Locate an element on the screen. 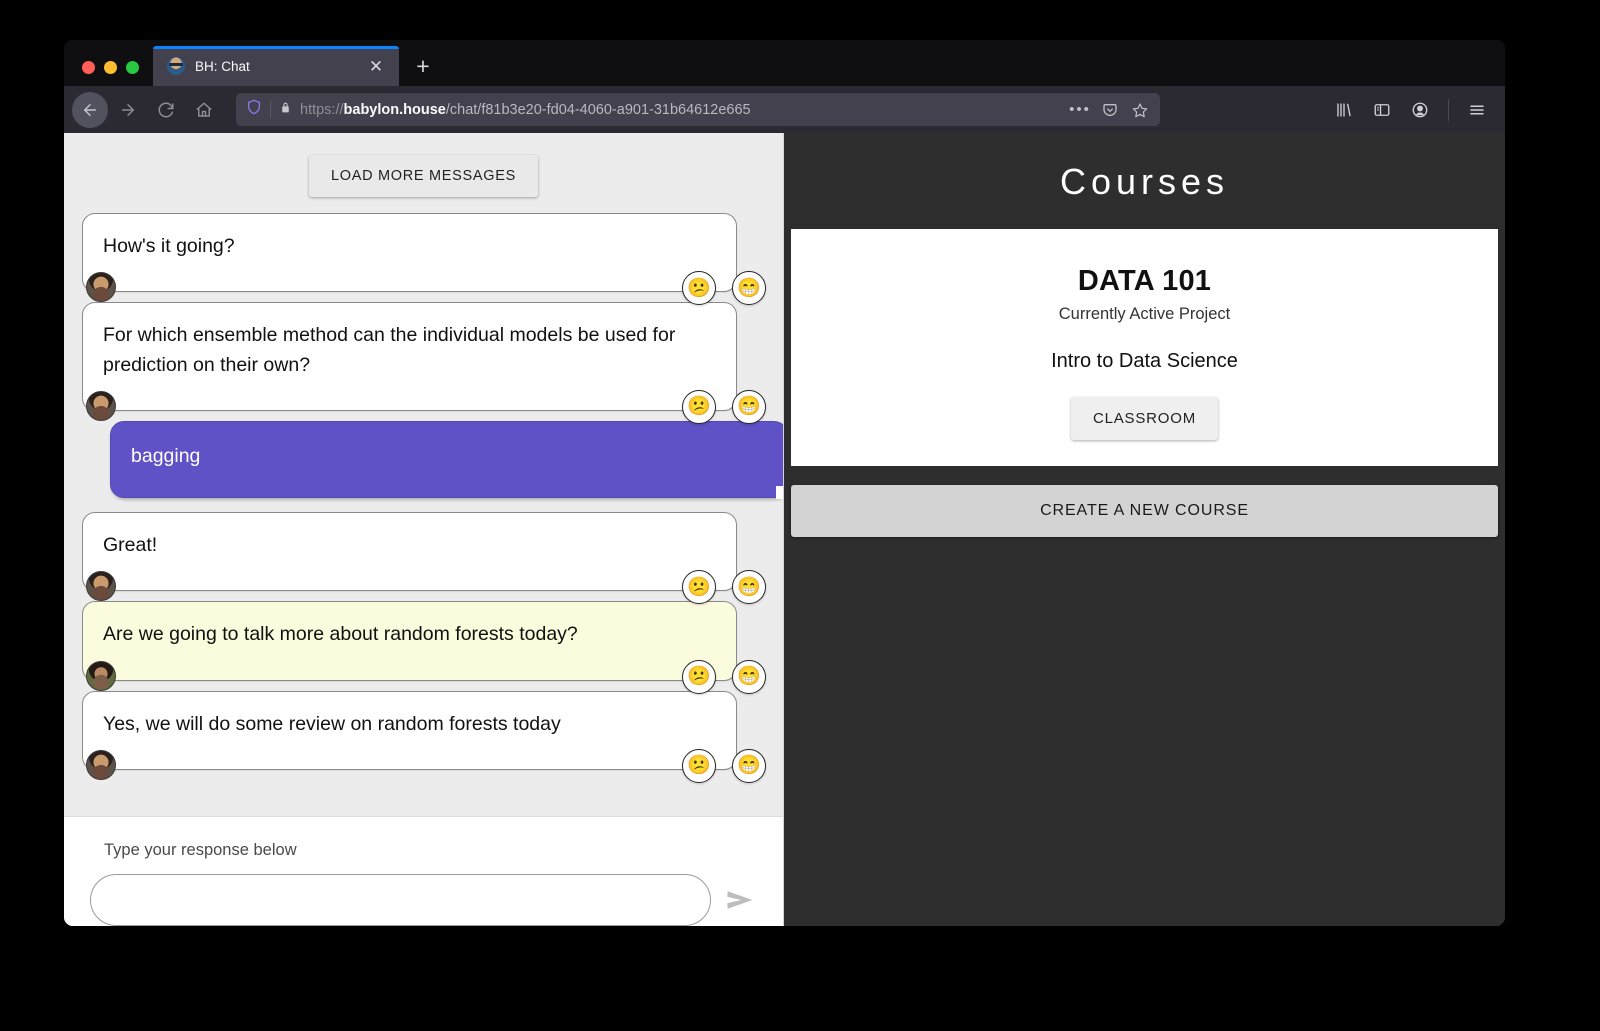 This screenshot has height=1031, width=1600. back-button is located at coordinates (90, 109).